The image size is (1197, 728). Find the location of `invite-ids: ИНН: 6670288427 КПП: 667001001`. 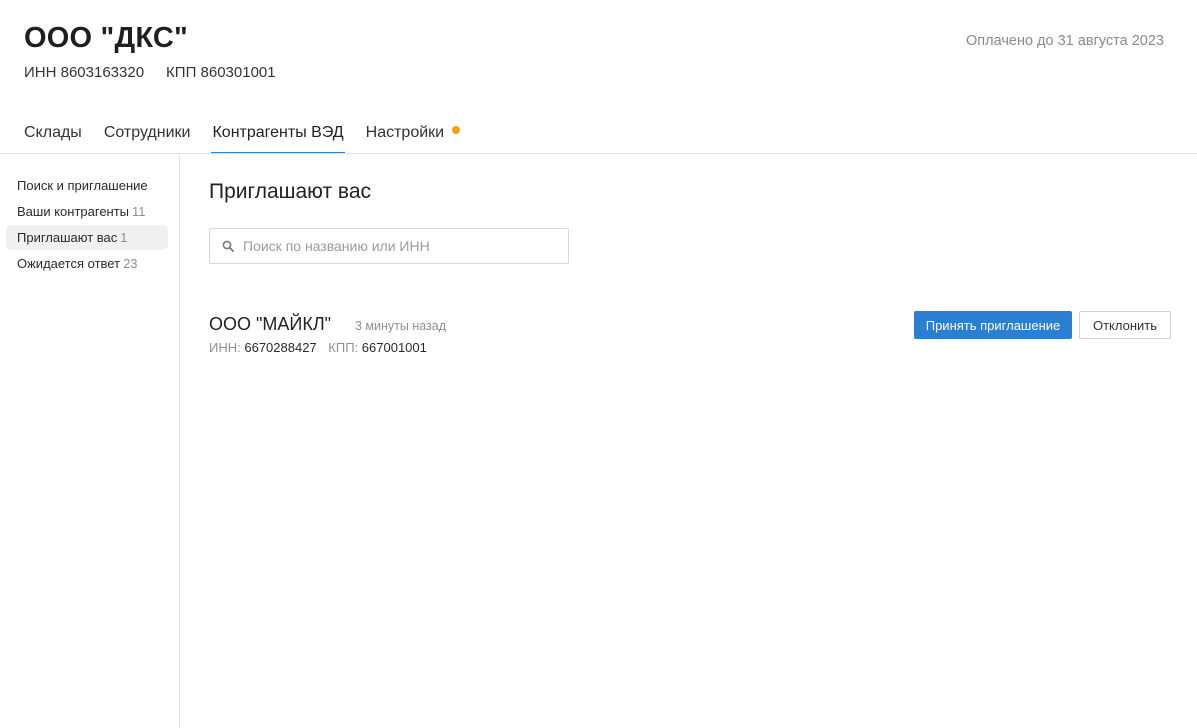

invite-ids: ИНН: 6670288427 КПП: 667001001 is located at coordinates (322, 347).